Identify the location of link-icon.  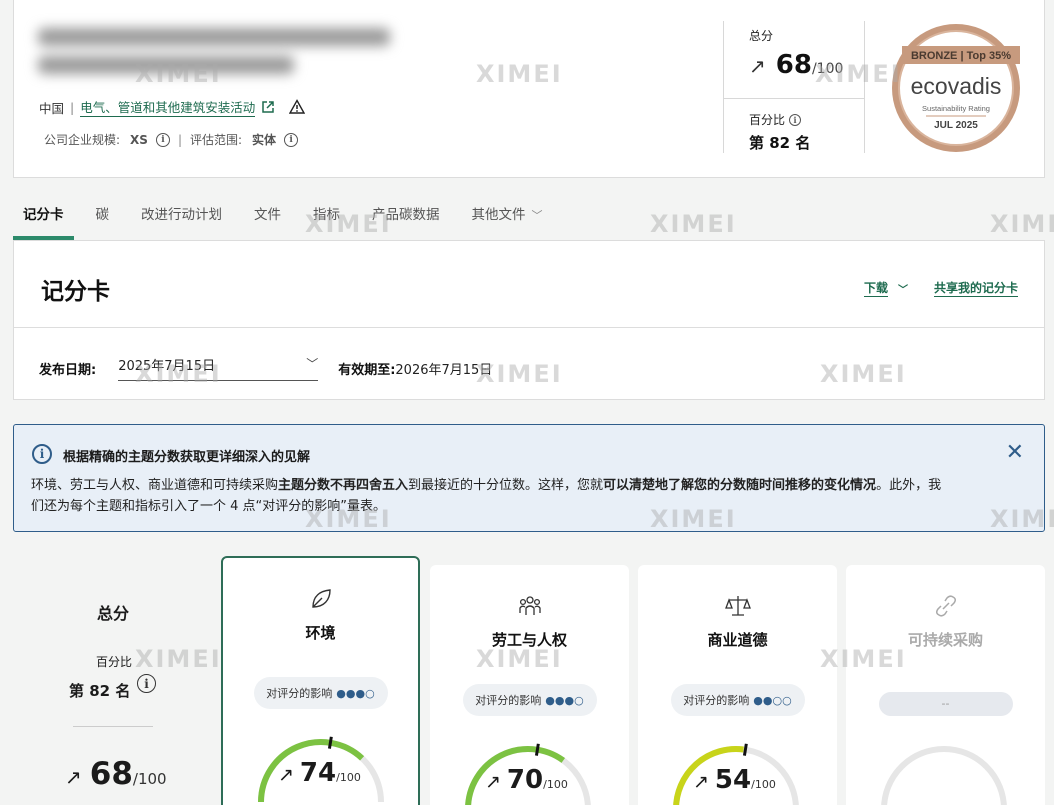
(945, 606).